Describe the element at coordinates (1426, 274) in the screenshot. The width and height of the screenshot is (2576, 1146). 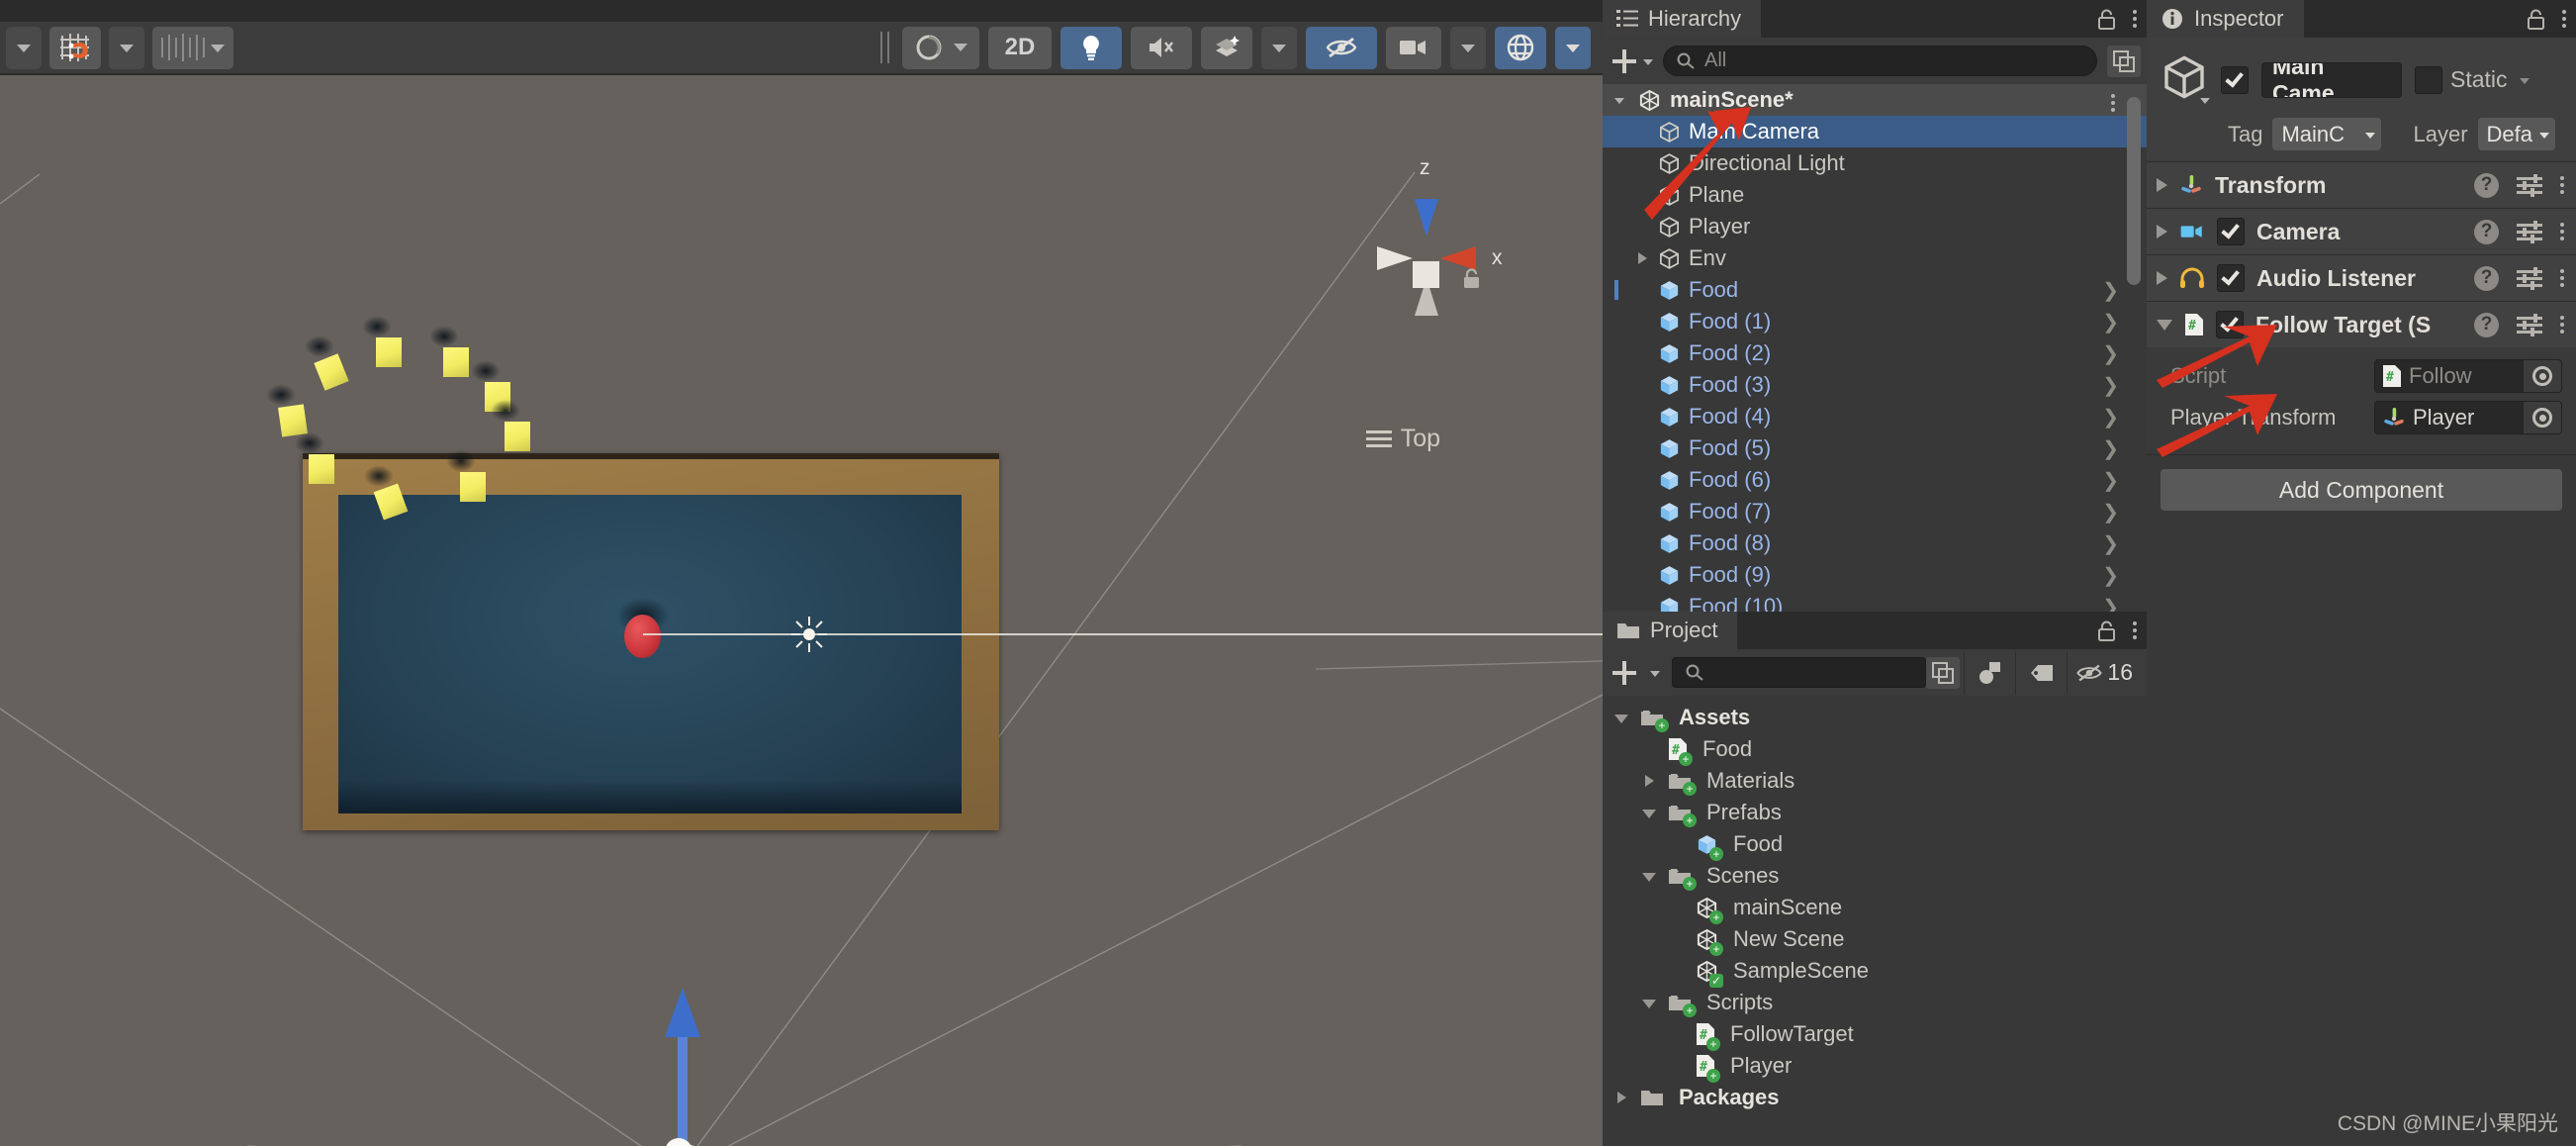
I see `gizmo-center-cube` at that location.